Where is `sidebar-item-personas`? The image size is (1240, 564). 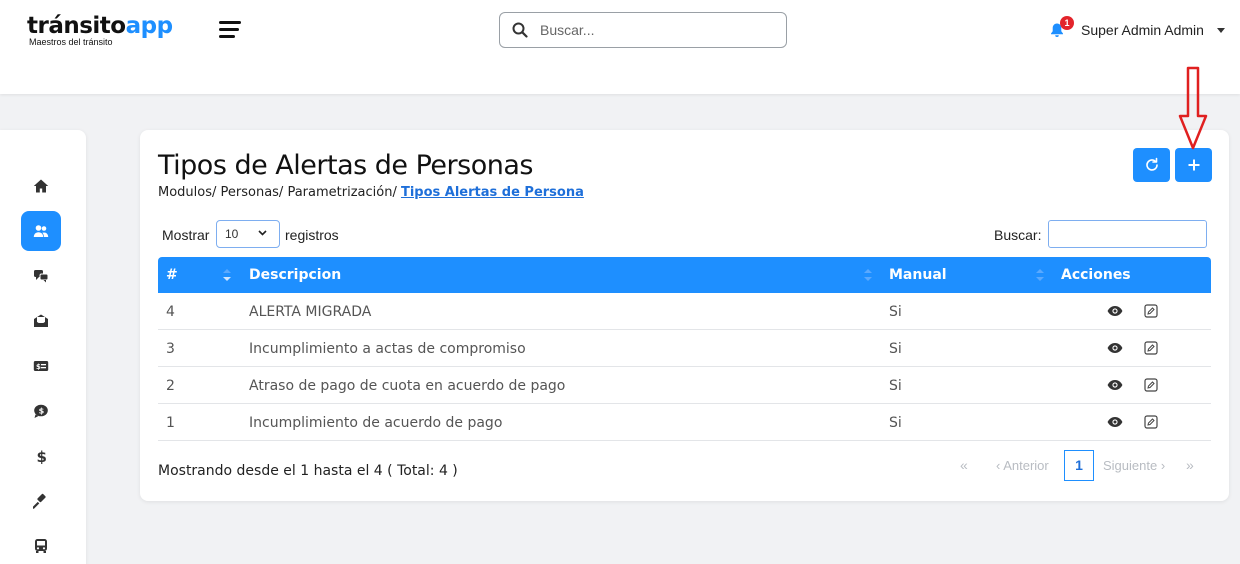
sidebar-item-personas is located at coordinates (41, 231).